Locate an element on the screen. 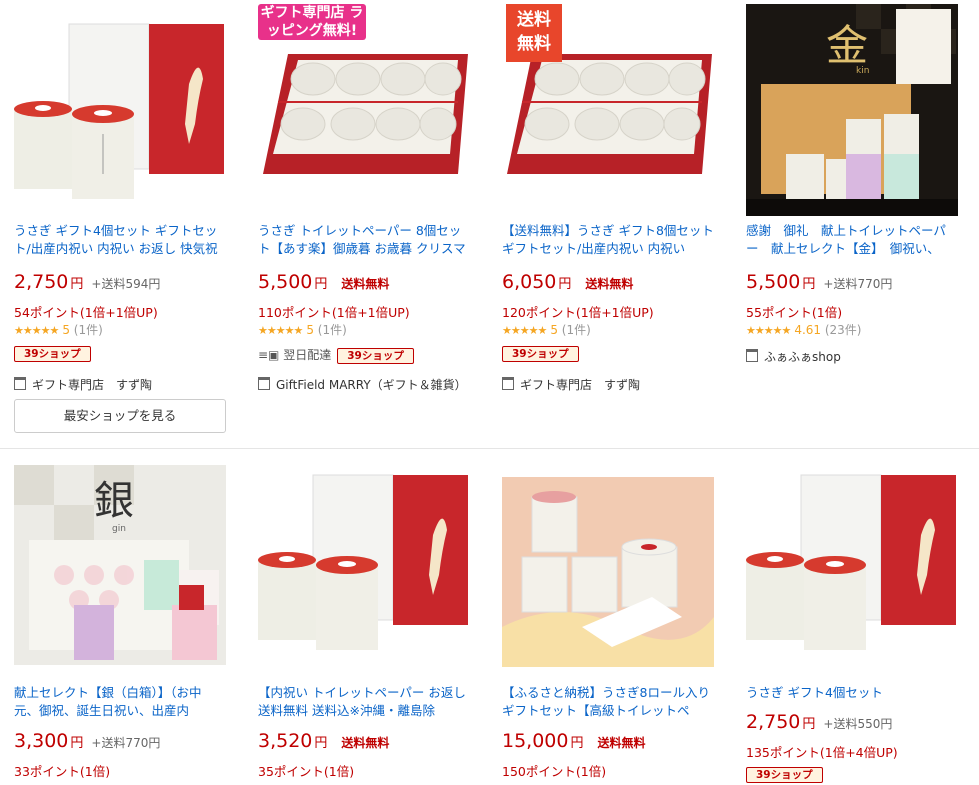 The image size is (979, 785). product-price: 5,500 円送料無料 is located at coordinates (324, 282).